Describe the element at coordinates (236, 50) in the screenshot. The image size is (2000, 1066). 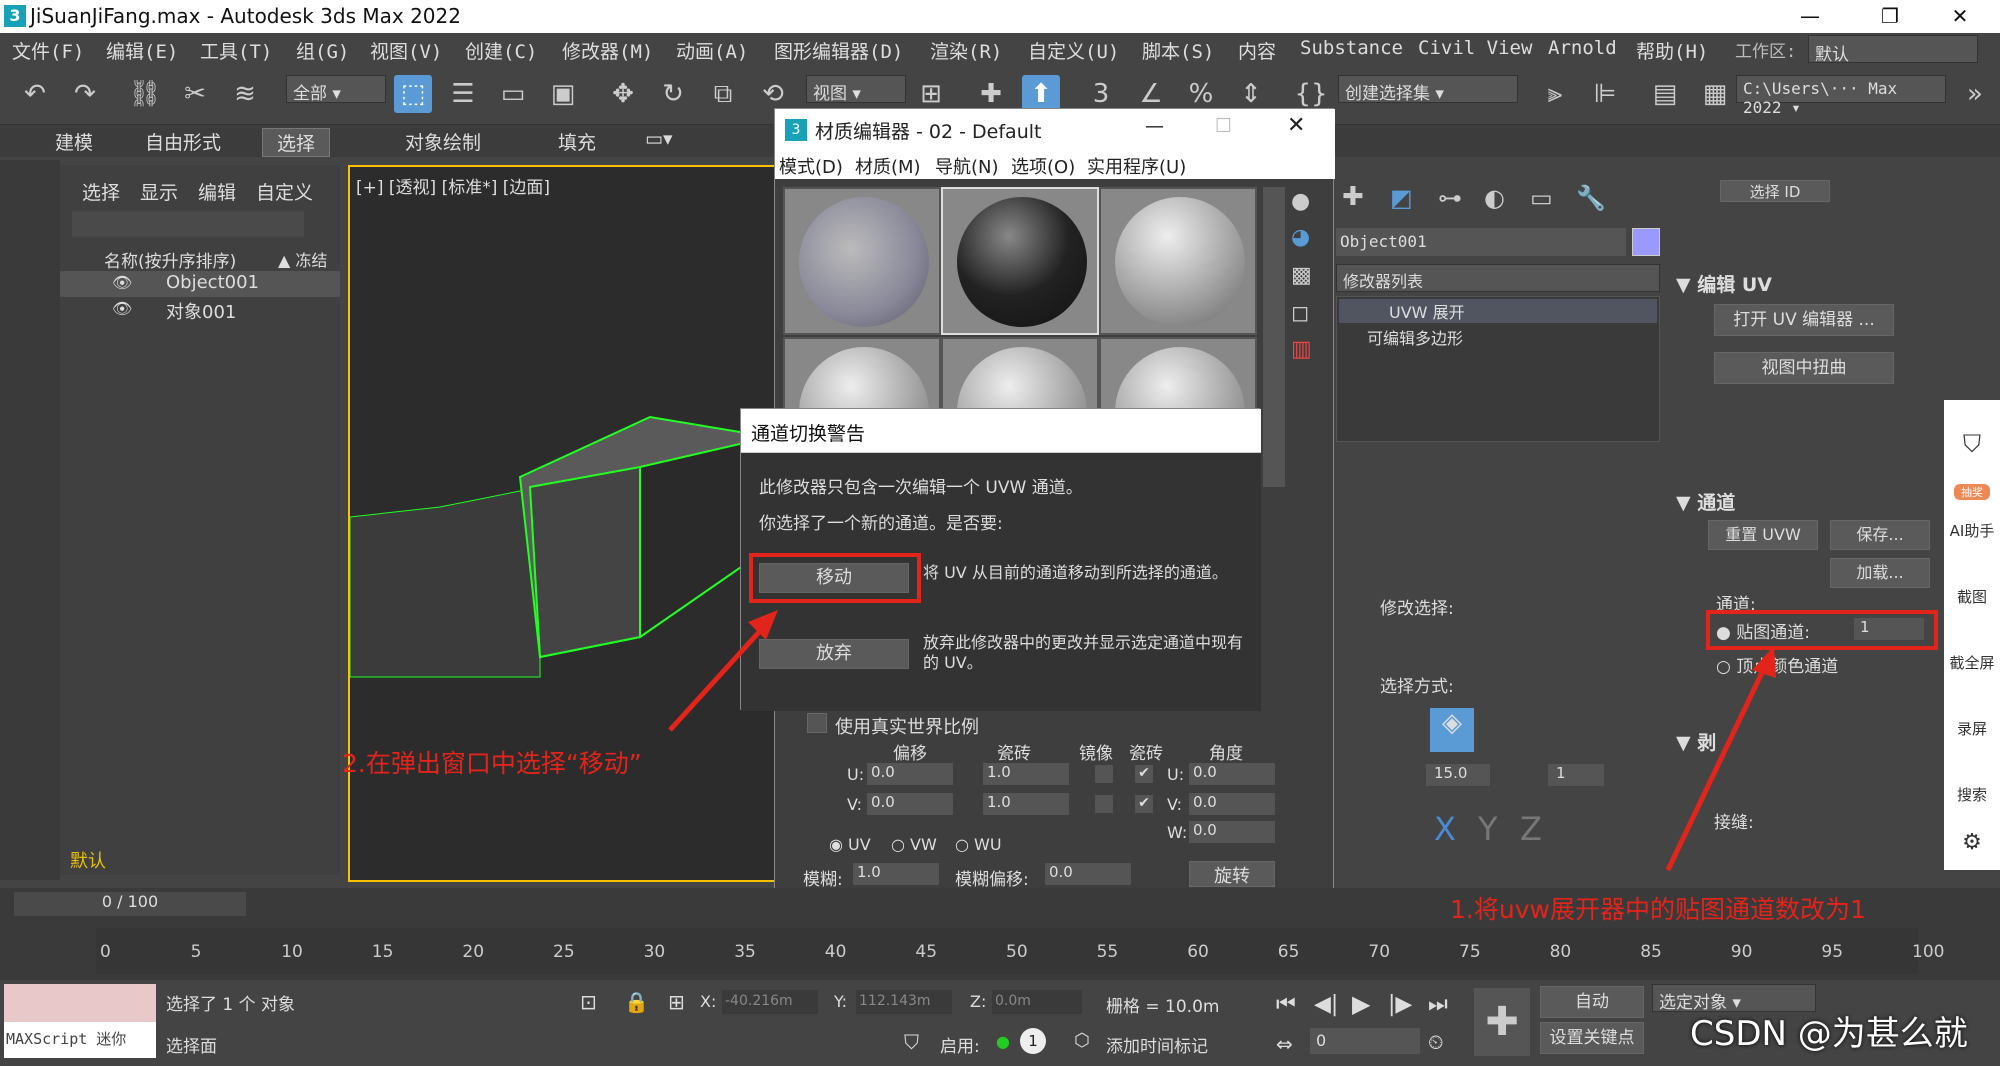
I see `menu-tools: 工具(T)` at that location.